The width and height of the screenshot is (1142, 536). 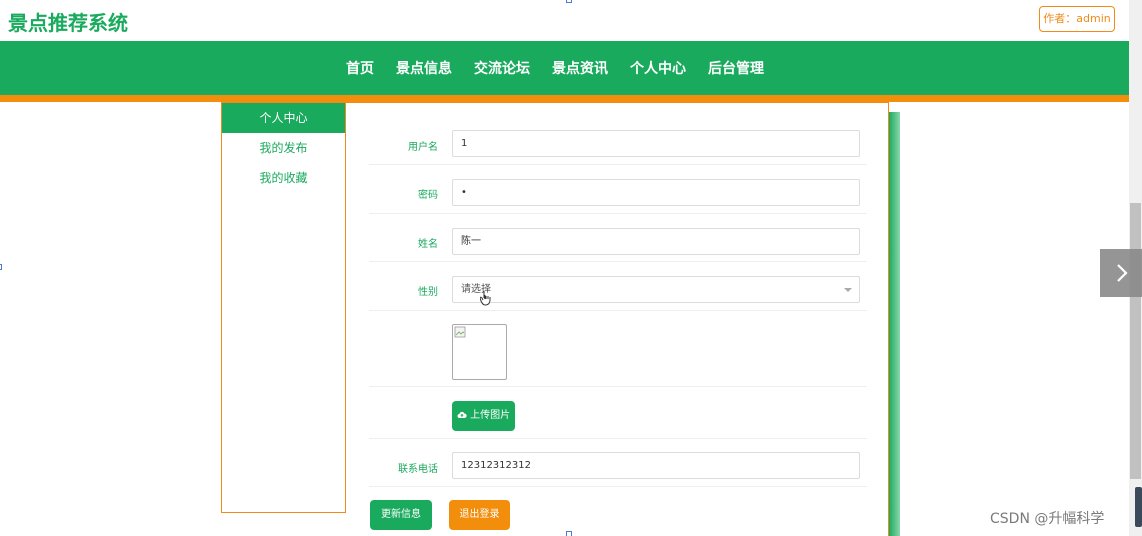 What do you see at coordinates (428, 195) in the screenshot?
I see `password-label: 密码` at bounding box center [428, 195].